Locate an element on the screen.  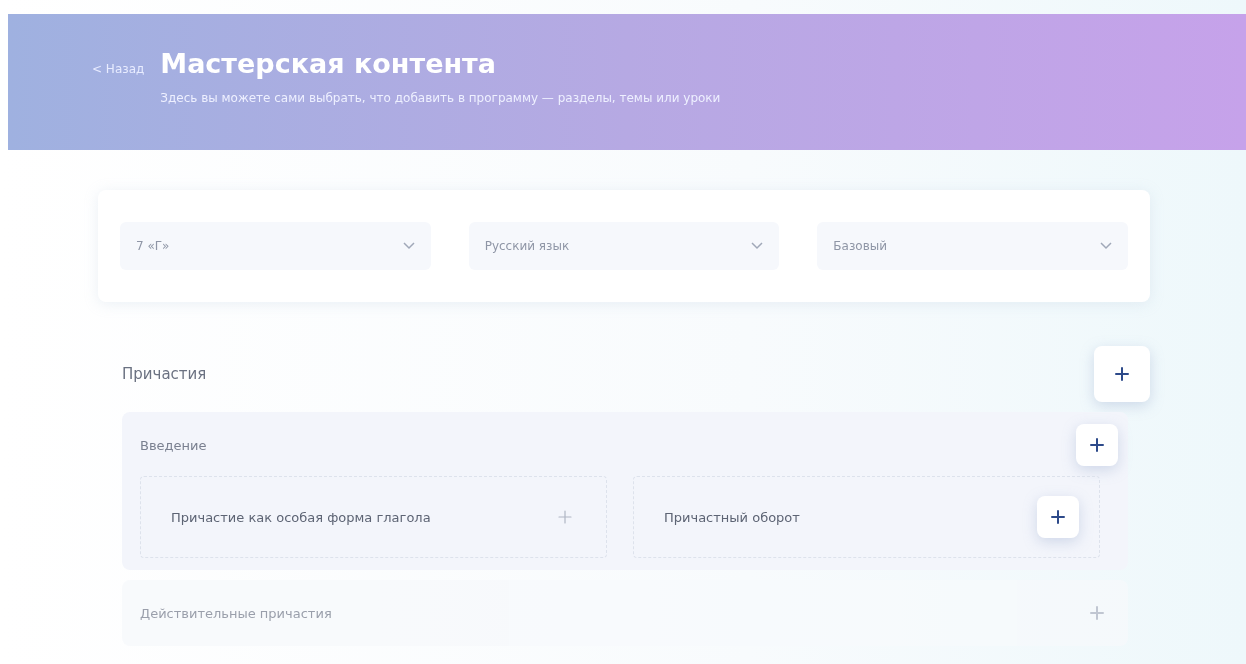
page-title: Мастерская контента is located at coordinates (328, 63).